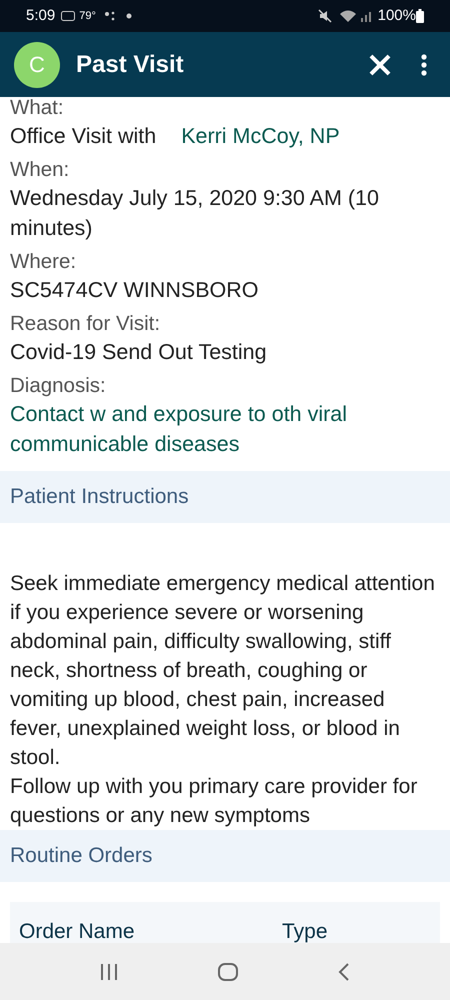 The width and height of the screenshot is (450, 1000). Describe the element at coordinates (37, 109) in the screenshot. I see `field-label: What:` at that location.